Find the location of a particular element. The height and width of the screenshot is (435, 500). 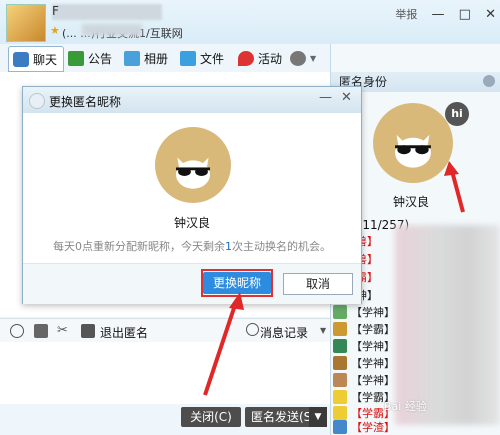

tab-announcement: 公告 is located at coordinates (90, 58).